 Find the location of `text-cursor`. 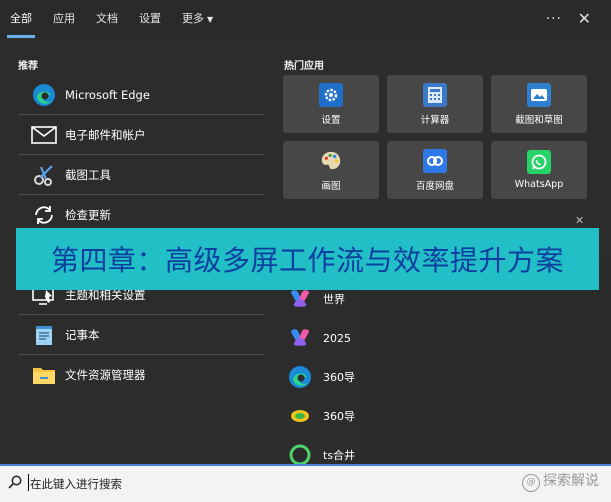

text-cursor is located at coordinates (28, 482).